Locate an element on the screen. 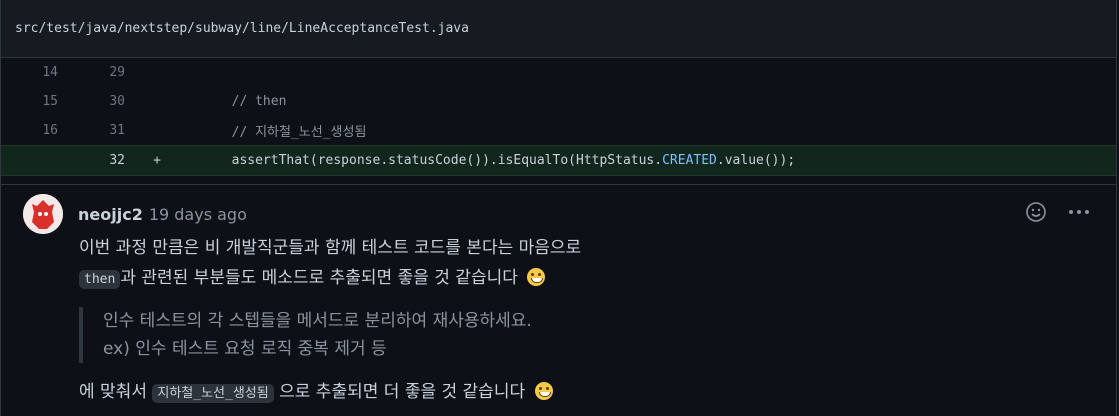 The width and height of the screenshot is (1119, 416). comment-actions is located at coordinates (1058, 214).